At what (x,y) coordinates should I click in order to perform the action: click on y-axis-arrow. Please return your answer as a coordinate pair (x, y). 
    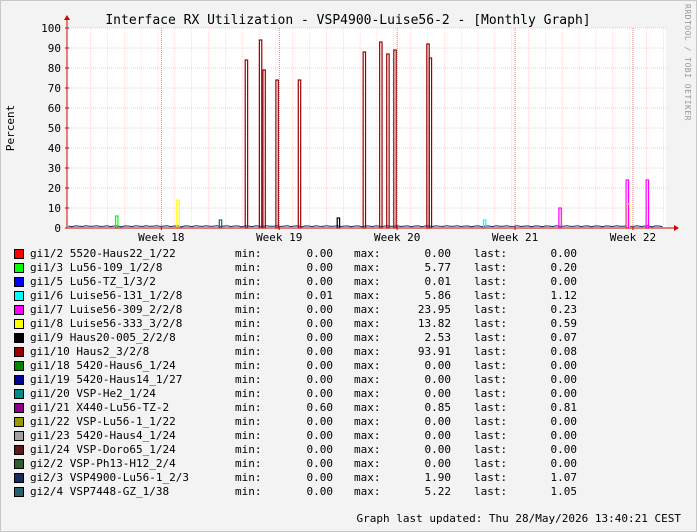
    Looking at the image, I should click on (67, 17).